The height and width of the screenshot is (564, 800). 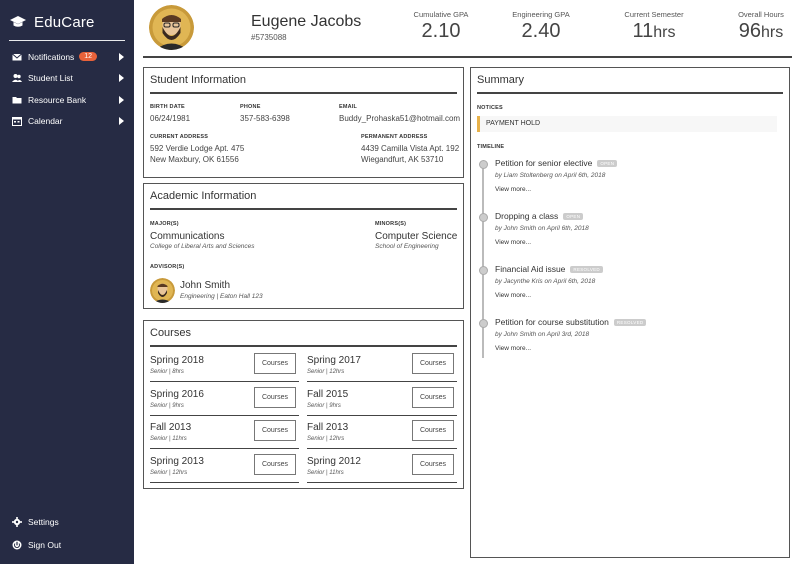 What do you see at coordinates (57, 99) in the screenshot?
I see `sidebar-item-label: Resource Bank` at bounding box center [57, 99].